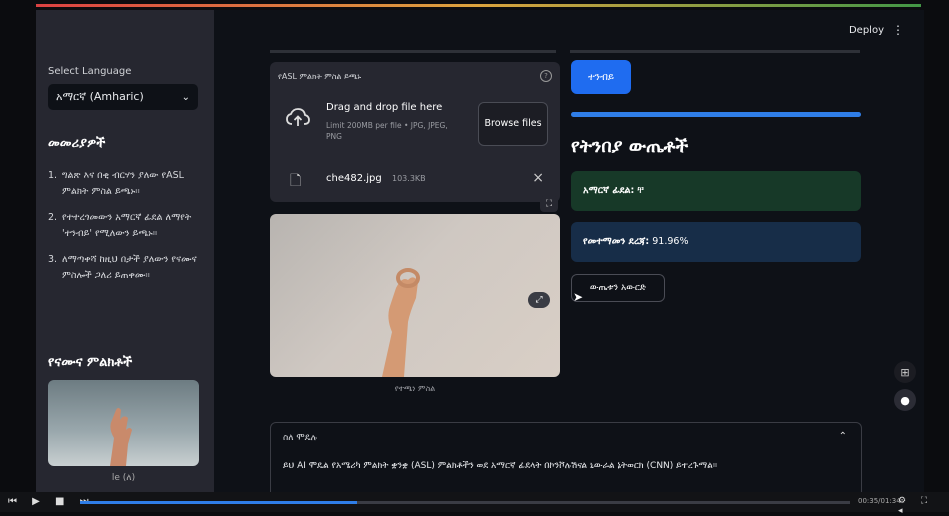 Image resolution: width=949 pixels, height=516 pixels. What do you see at coordinates (123, 478) in the screenshot?
I see `sample-caption: le (ለ)` at bounding box center [123, 478].